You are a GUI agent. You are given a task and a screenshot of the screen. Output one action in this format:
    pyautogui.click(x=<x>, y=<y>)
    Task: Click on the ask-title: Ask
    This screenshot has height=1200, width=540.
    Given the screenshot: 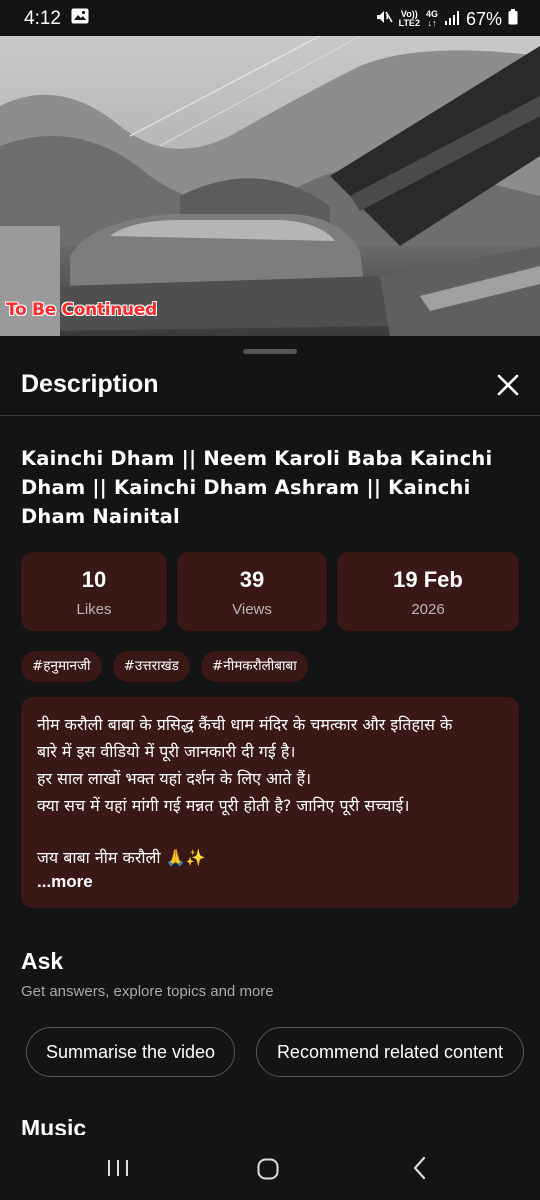 What is the action you would take?
    pyautogui.click(x=42, y=961)
    